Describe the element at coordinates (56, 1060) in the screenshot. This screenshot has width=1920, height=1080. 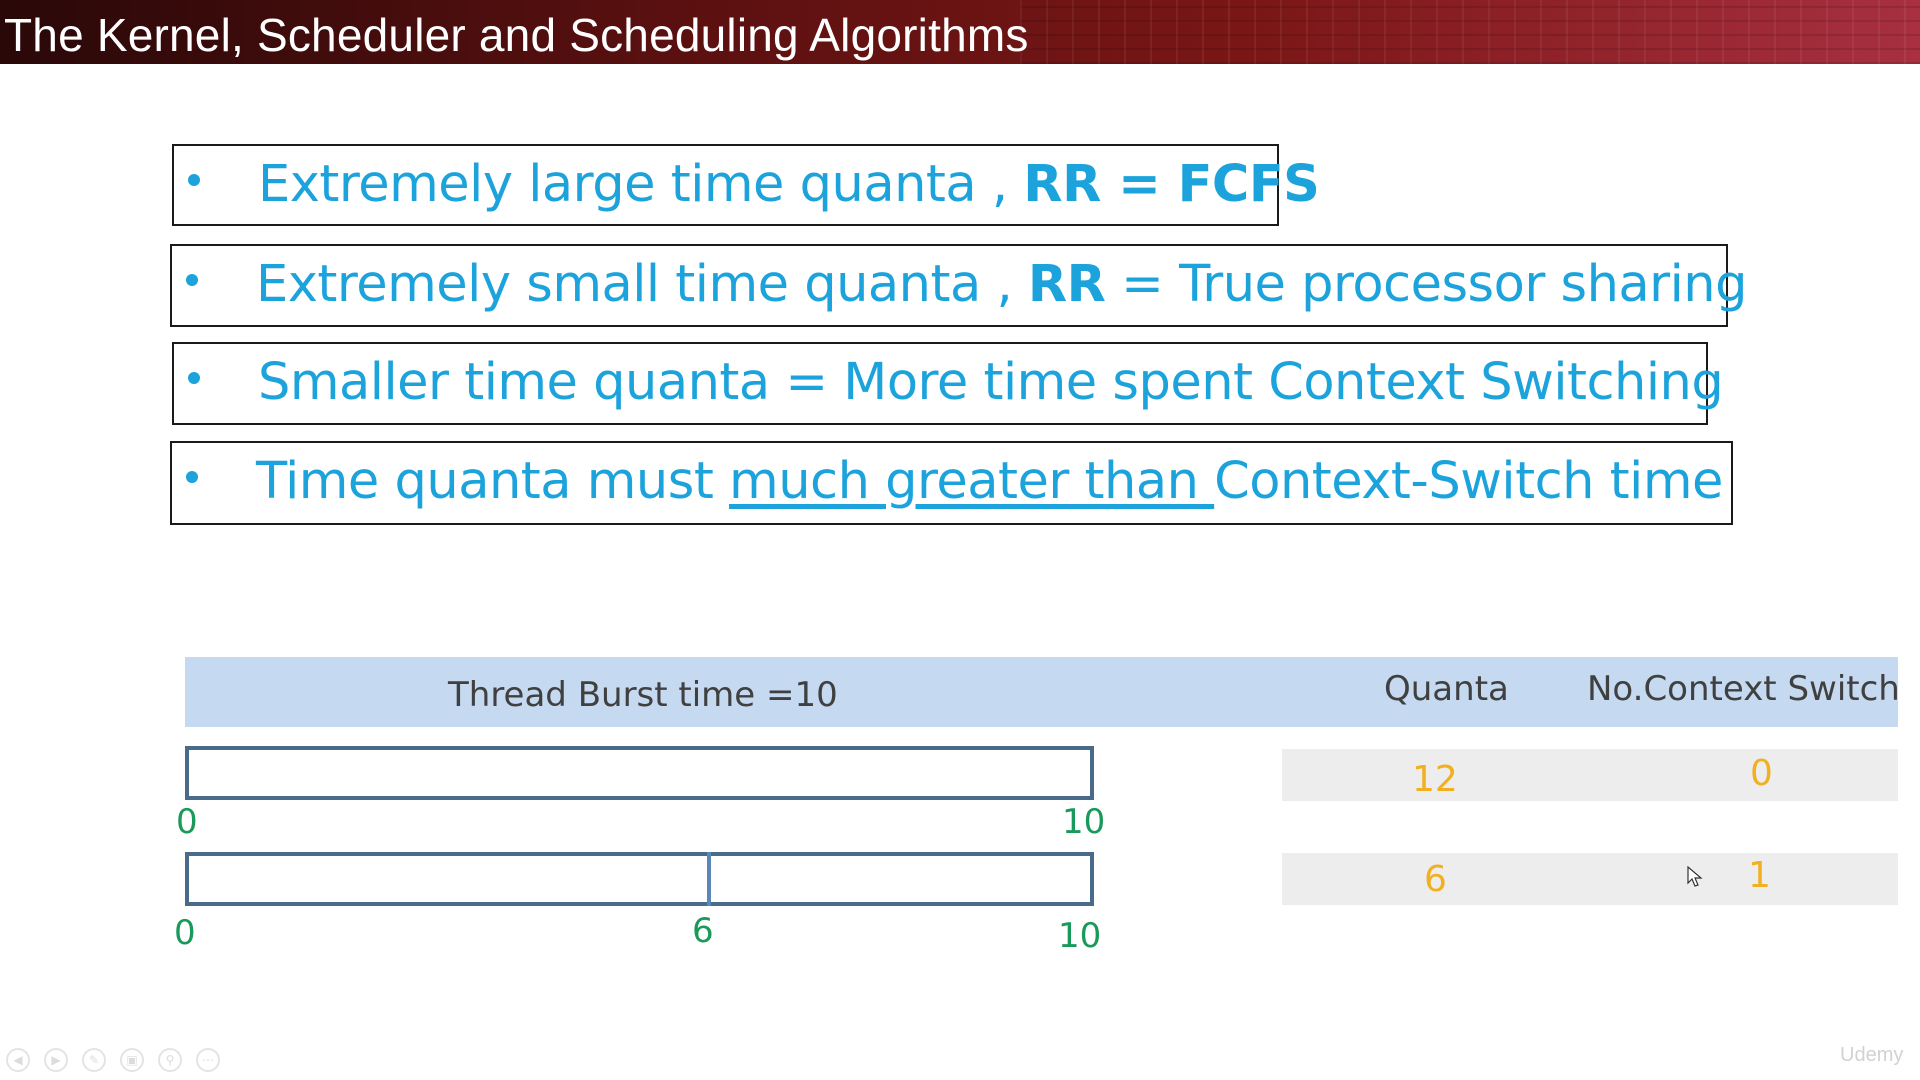
I see `play-icon: ▶` at that location.